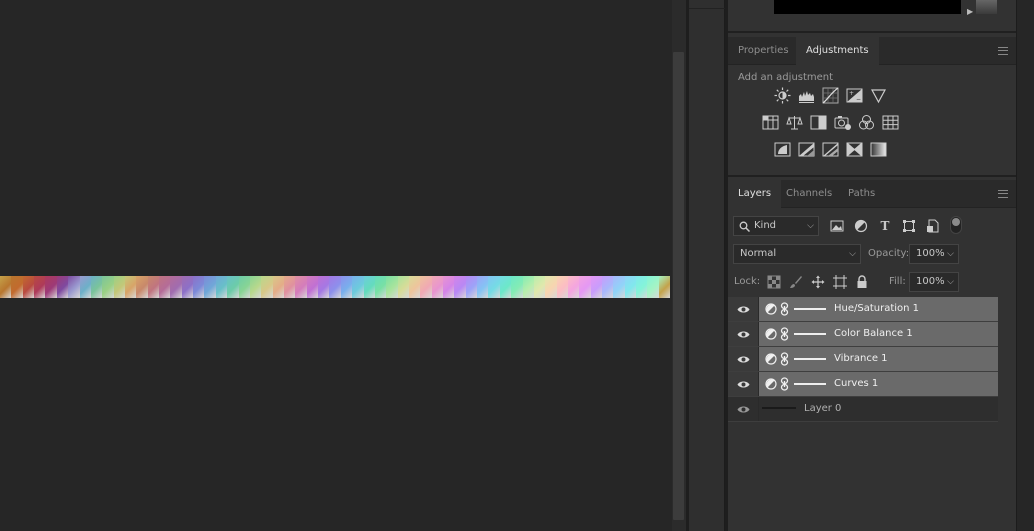  What do you see at coordinates (854, 149) in the screenshot?
I see `selective-color-icon` at bounding box center [854, 149].